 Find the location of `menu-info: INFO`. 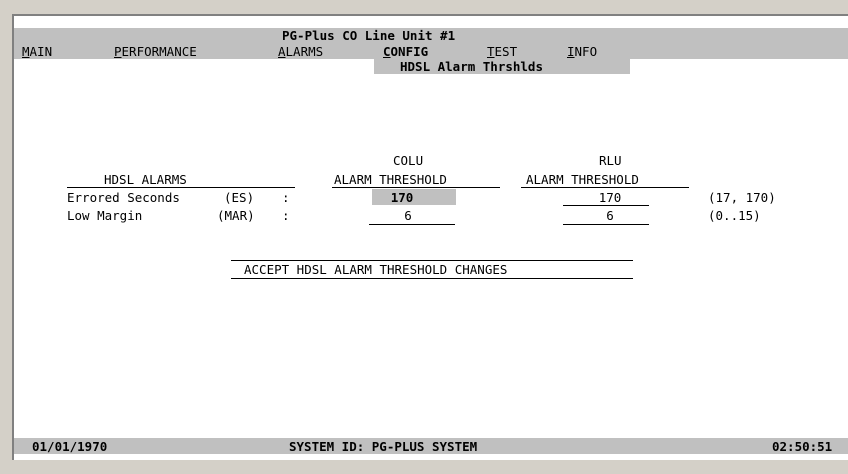

menu-info: INFO is located at coordinates (582, 51).